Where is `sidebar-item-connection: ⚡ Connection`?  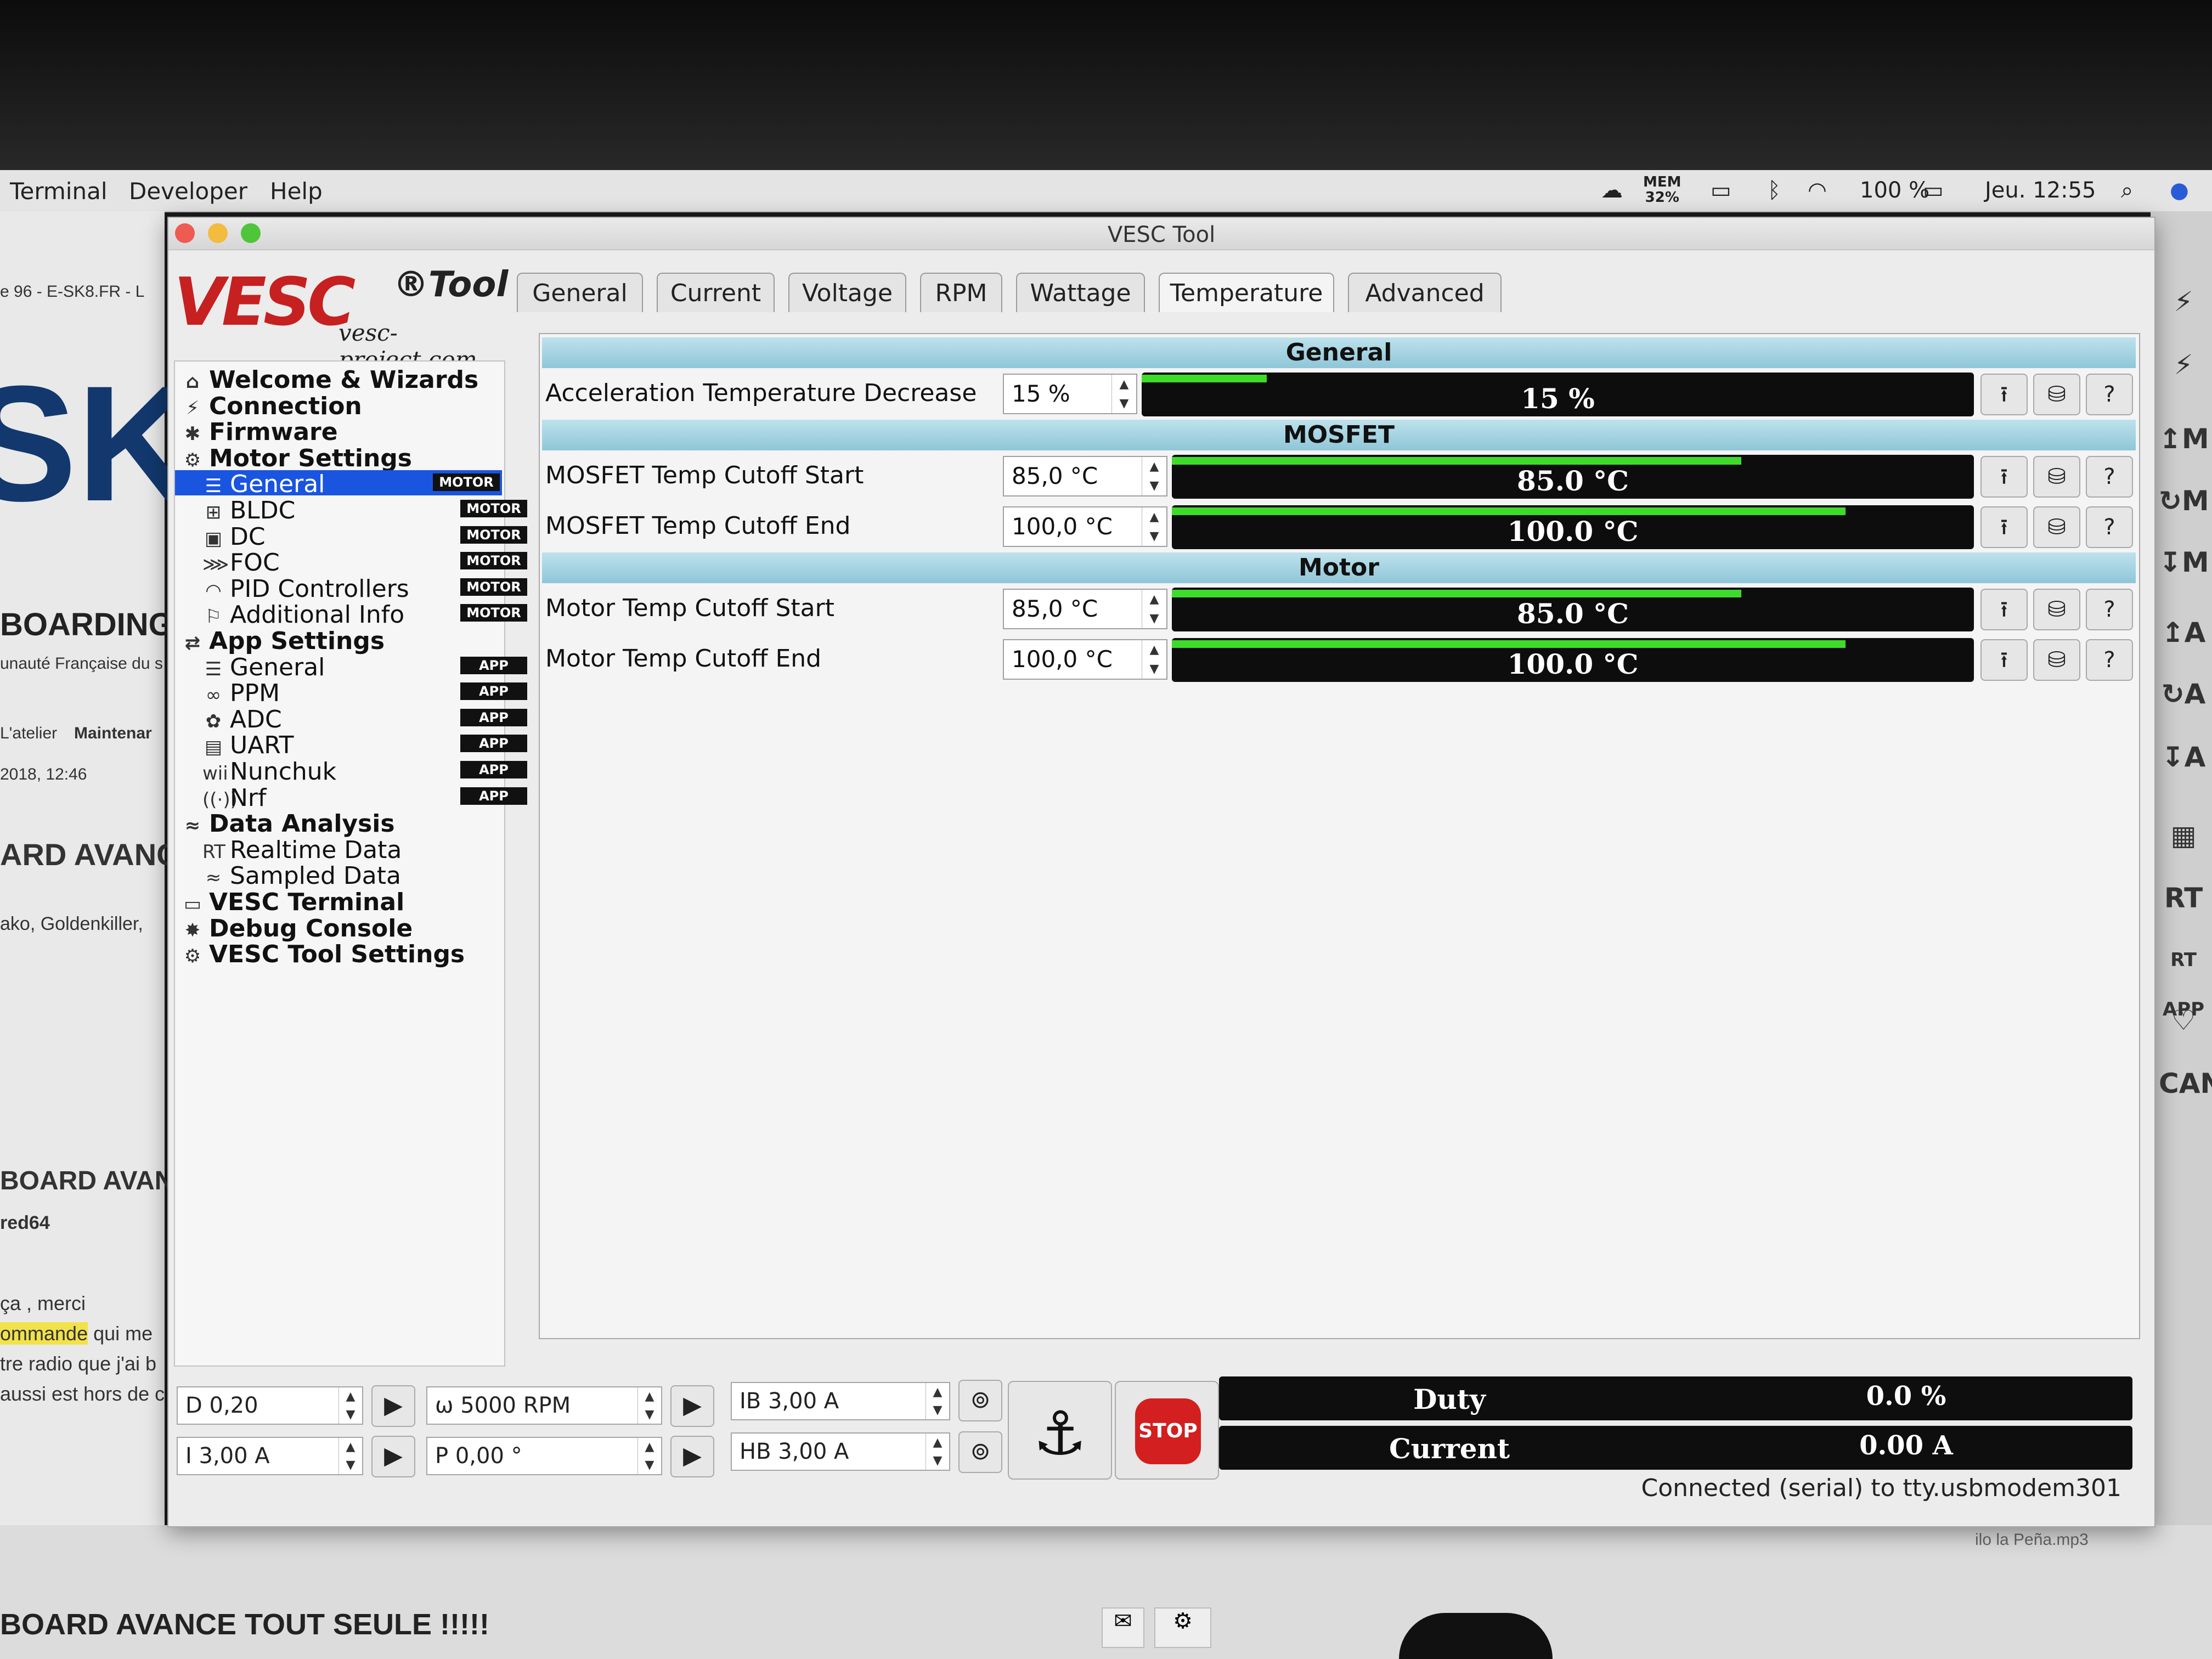 sidebar-item-connection: ⚡ Connection is located at coordinates (272, 406).